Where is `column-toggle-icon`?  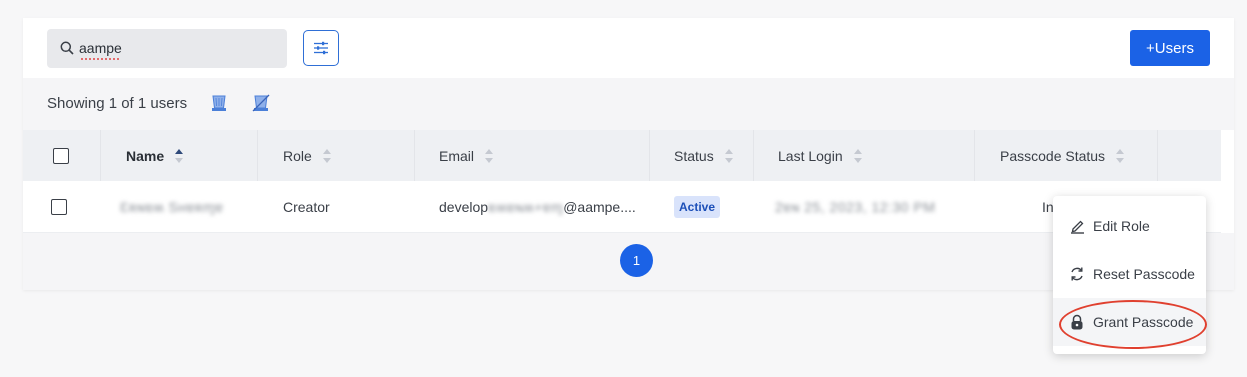 column-toggle-icon is located at coordinates (219, 103).